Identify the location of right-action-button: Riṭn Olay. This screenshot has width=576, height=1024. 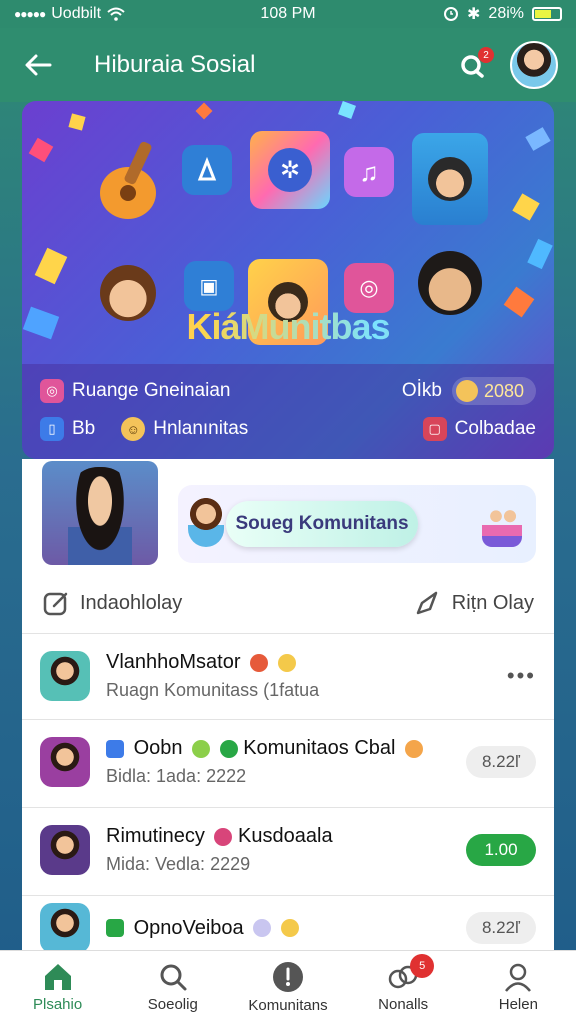
(474, 603).